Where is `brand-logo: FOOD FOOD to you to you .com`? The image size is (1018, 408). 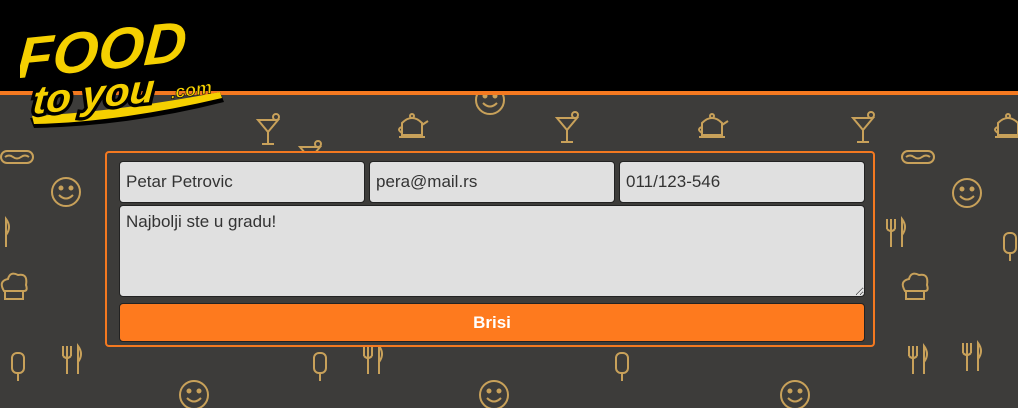 brand-logo: FOOD FOOD to you to you .com is located at coordinates (125, 67).